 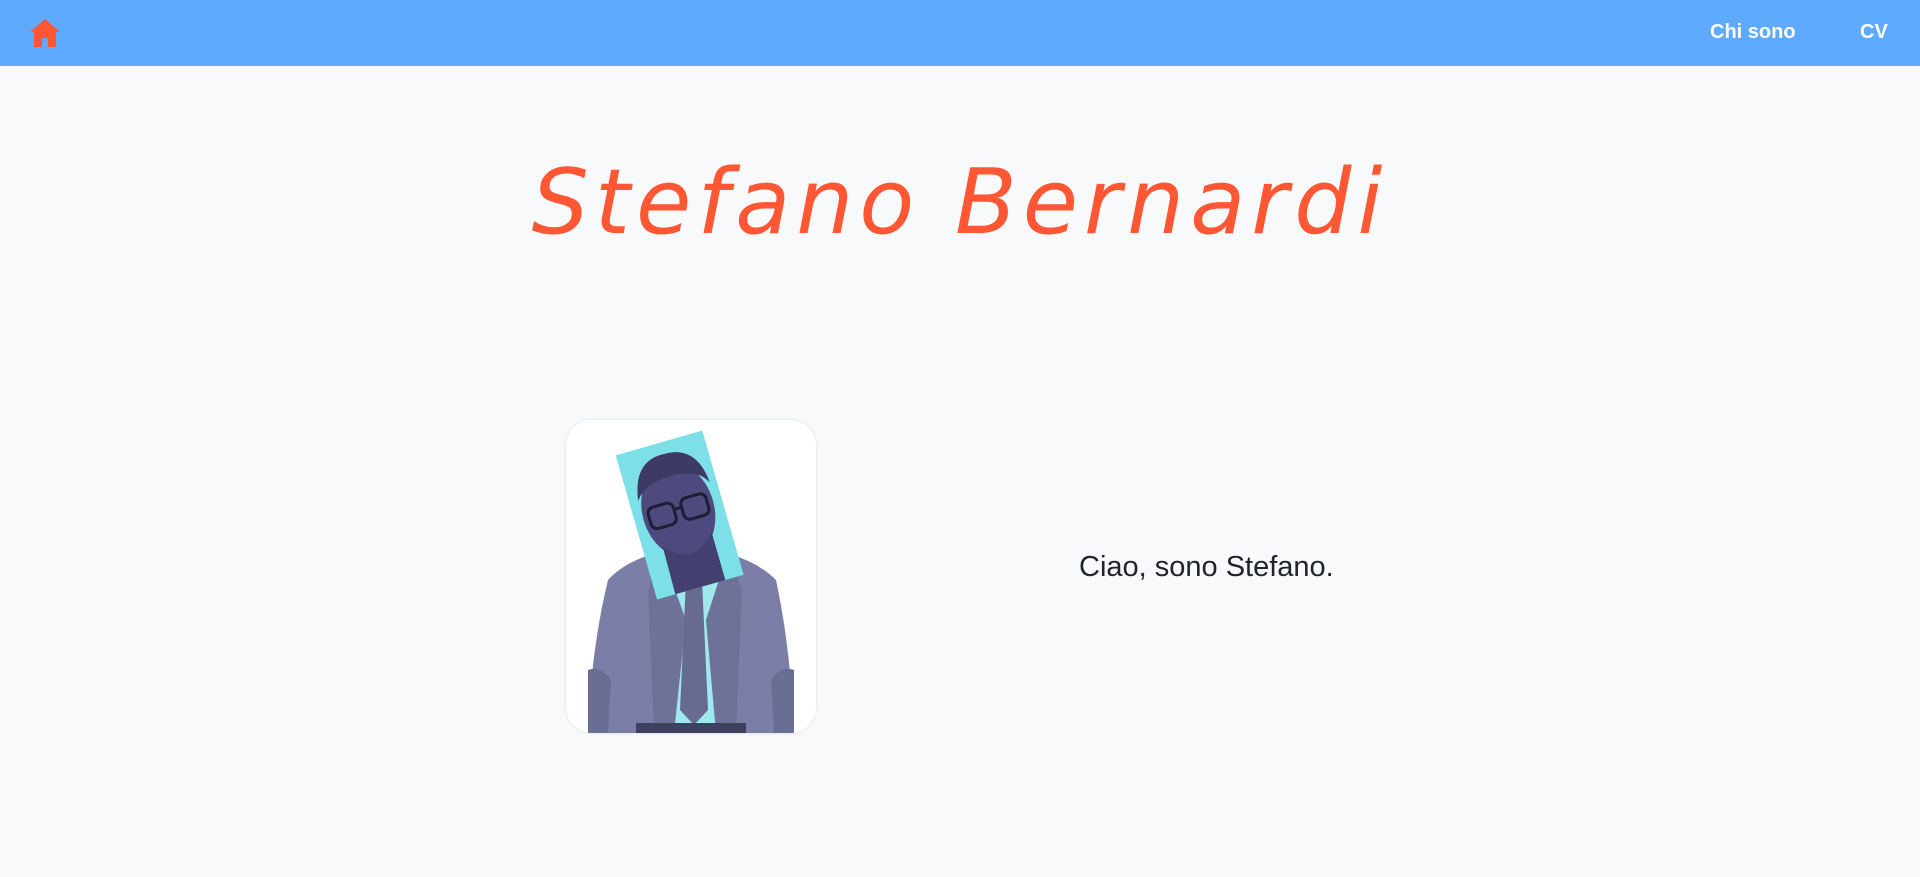 What do you see at coordinates (960, 33) in the screenshot?
I see `navbar: Chi sono CV` at bounding box center [960, 33].